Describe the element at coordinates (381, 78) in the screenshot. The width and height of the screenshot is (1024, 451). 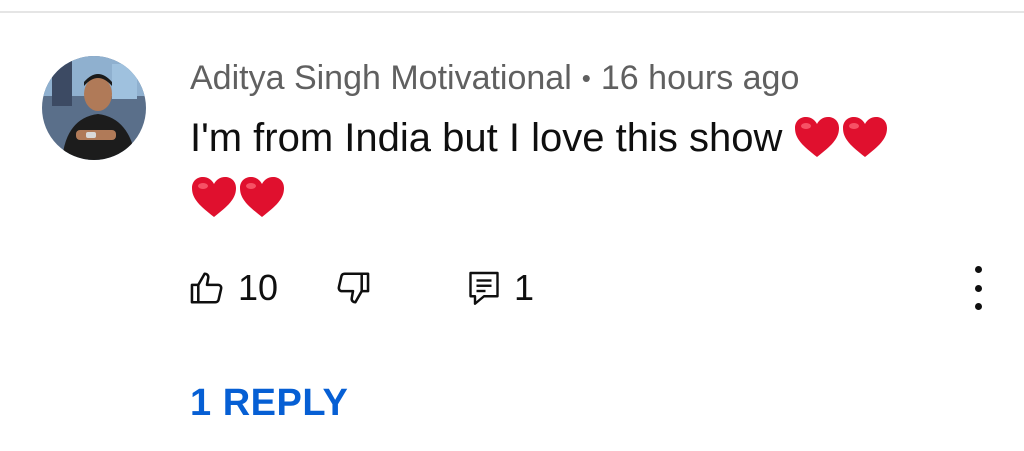
I see `comment-author: Aditya Singh Motivational` at that location.